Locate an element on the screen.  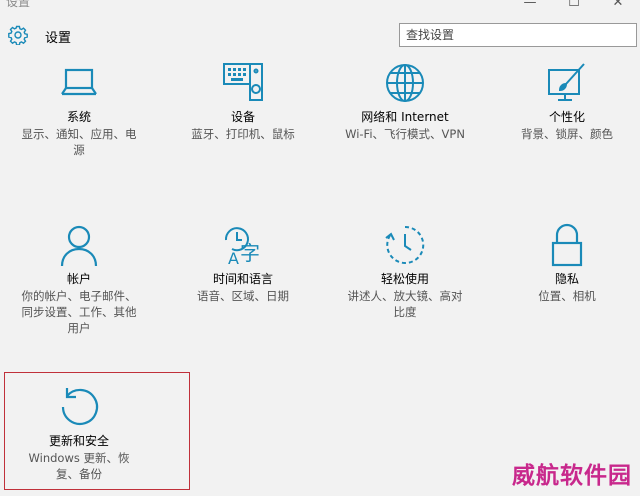
tile-update-security-desc: Windows 更新、恢复、备份 is located at coordinates (79, 466).